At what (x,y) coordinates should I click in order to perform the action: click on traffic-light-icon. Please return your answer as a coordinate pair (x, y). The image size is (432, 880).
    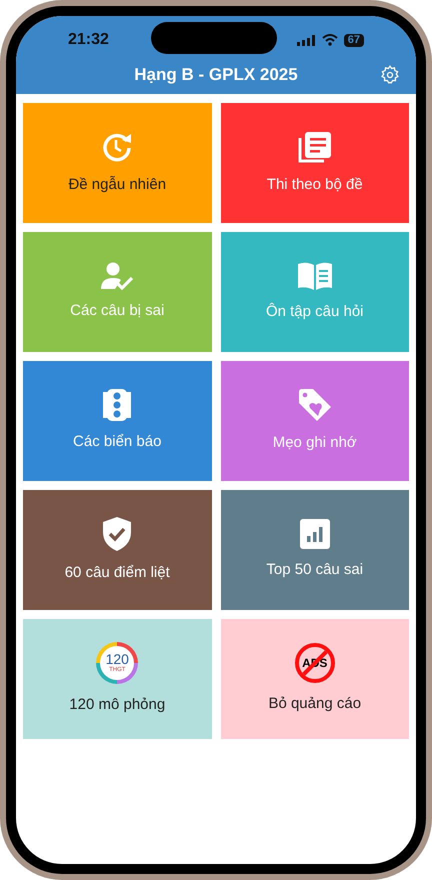
    Looking at the image, I should click on (117, 404).